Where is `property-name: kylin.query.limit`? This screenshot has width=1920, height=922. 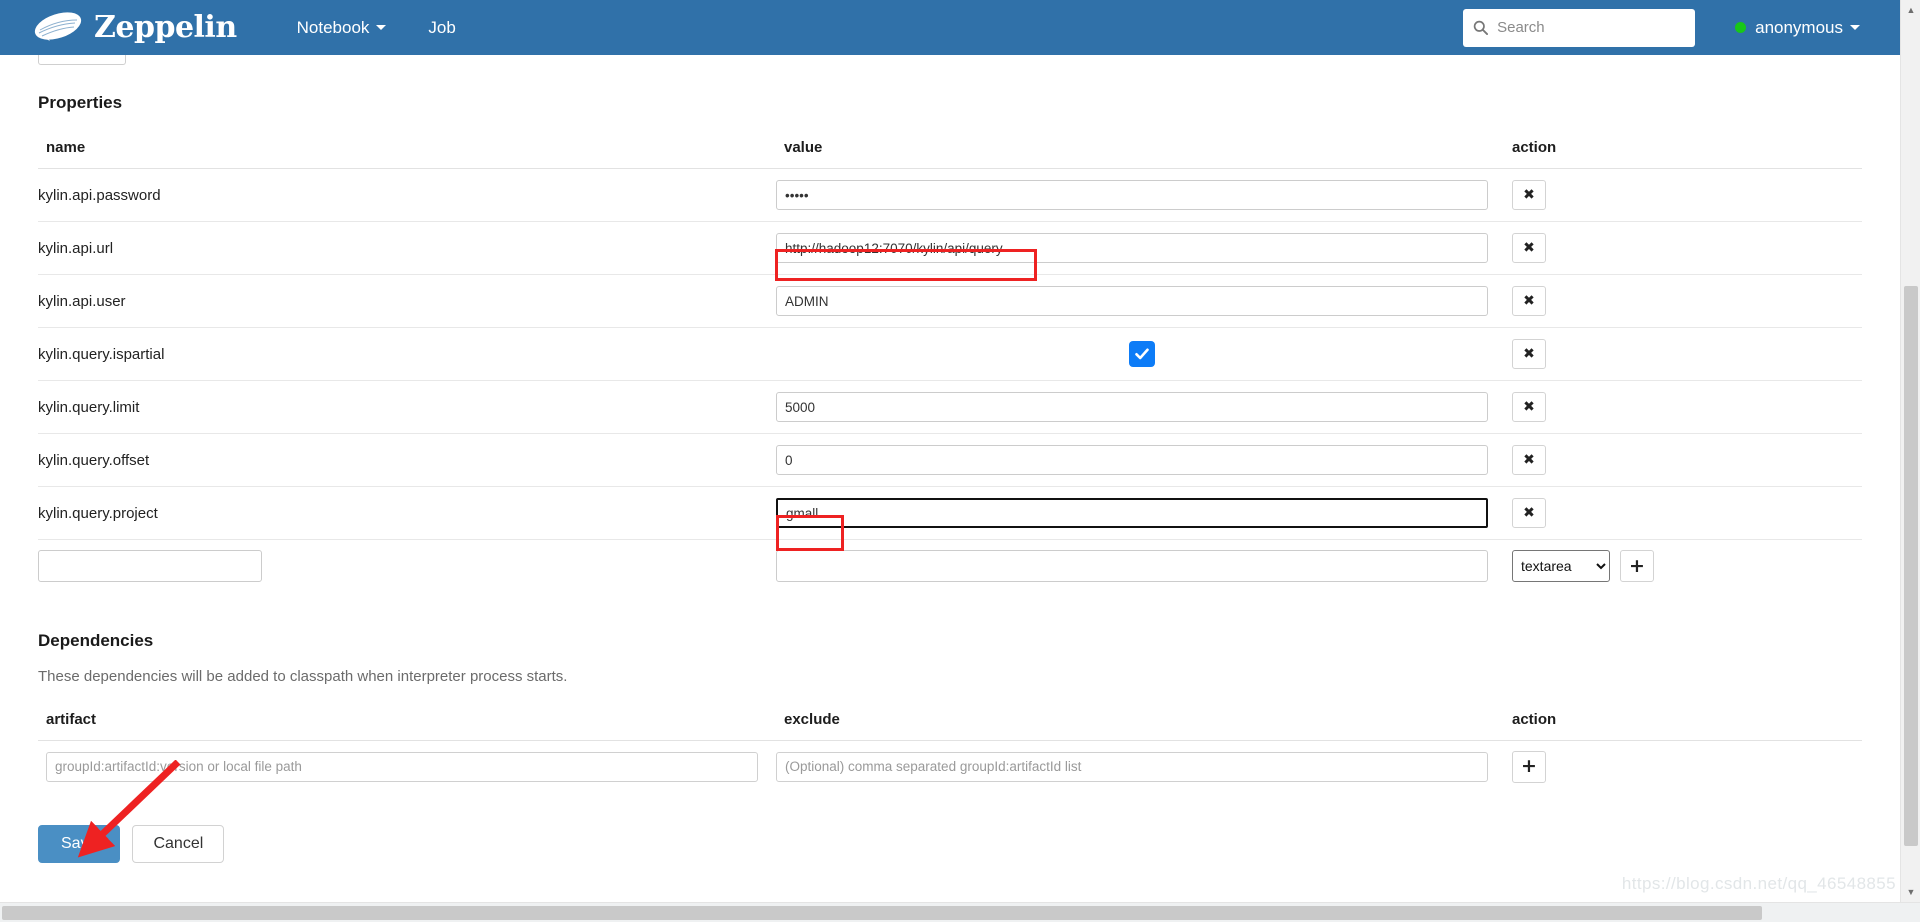
property-name: kylin.query.limit is located at coordinates (407, 407).